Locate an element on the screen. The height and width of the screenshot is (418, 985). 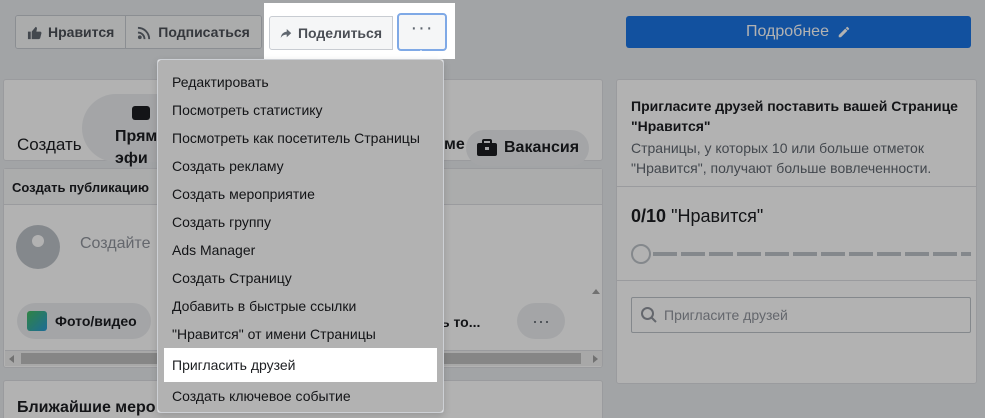
menu-item: Редактировать is located at coordinates (300, 82).